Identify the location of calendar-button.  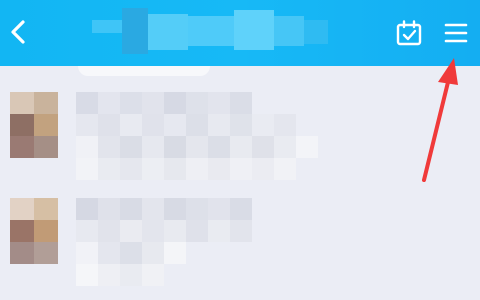
(409, 33).